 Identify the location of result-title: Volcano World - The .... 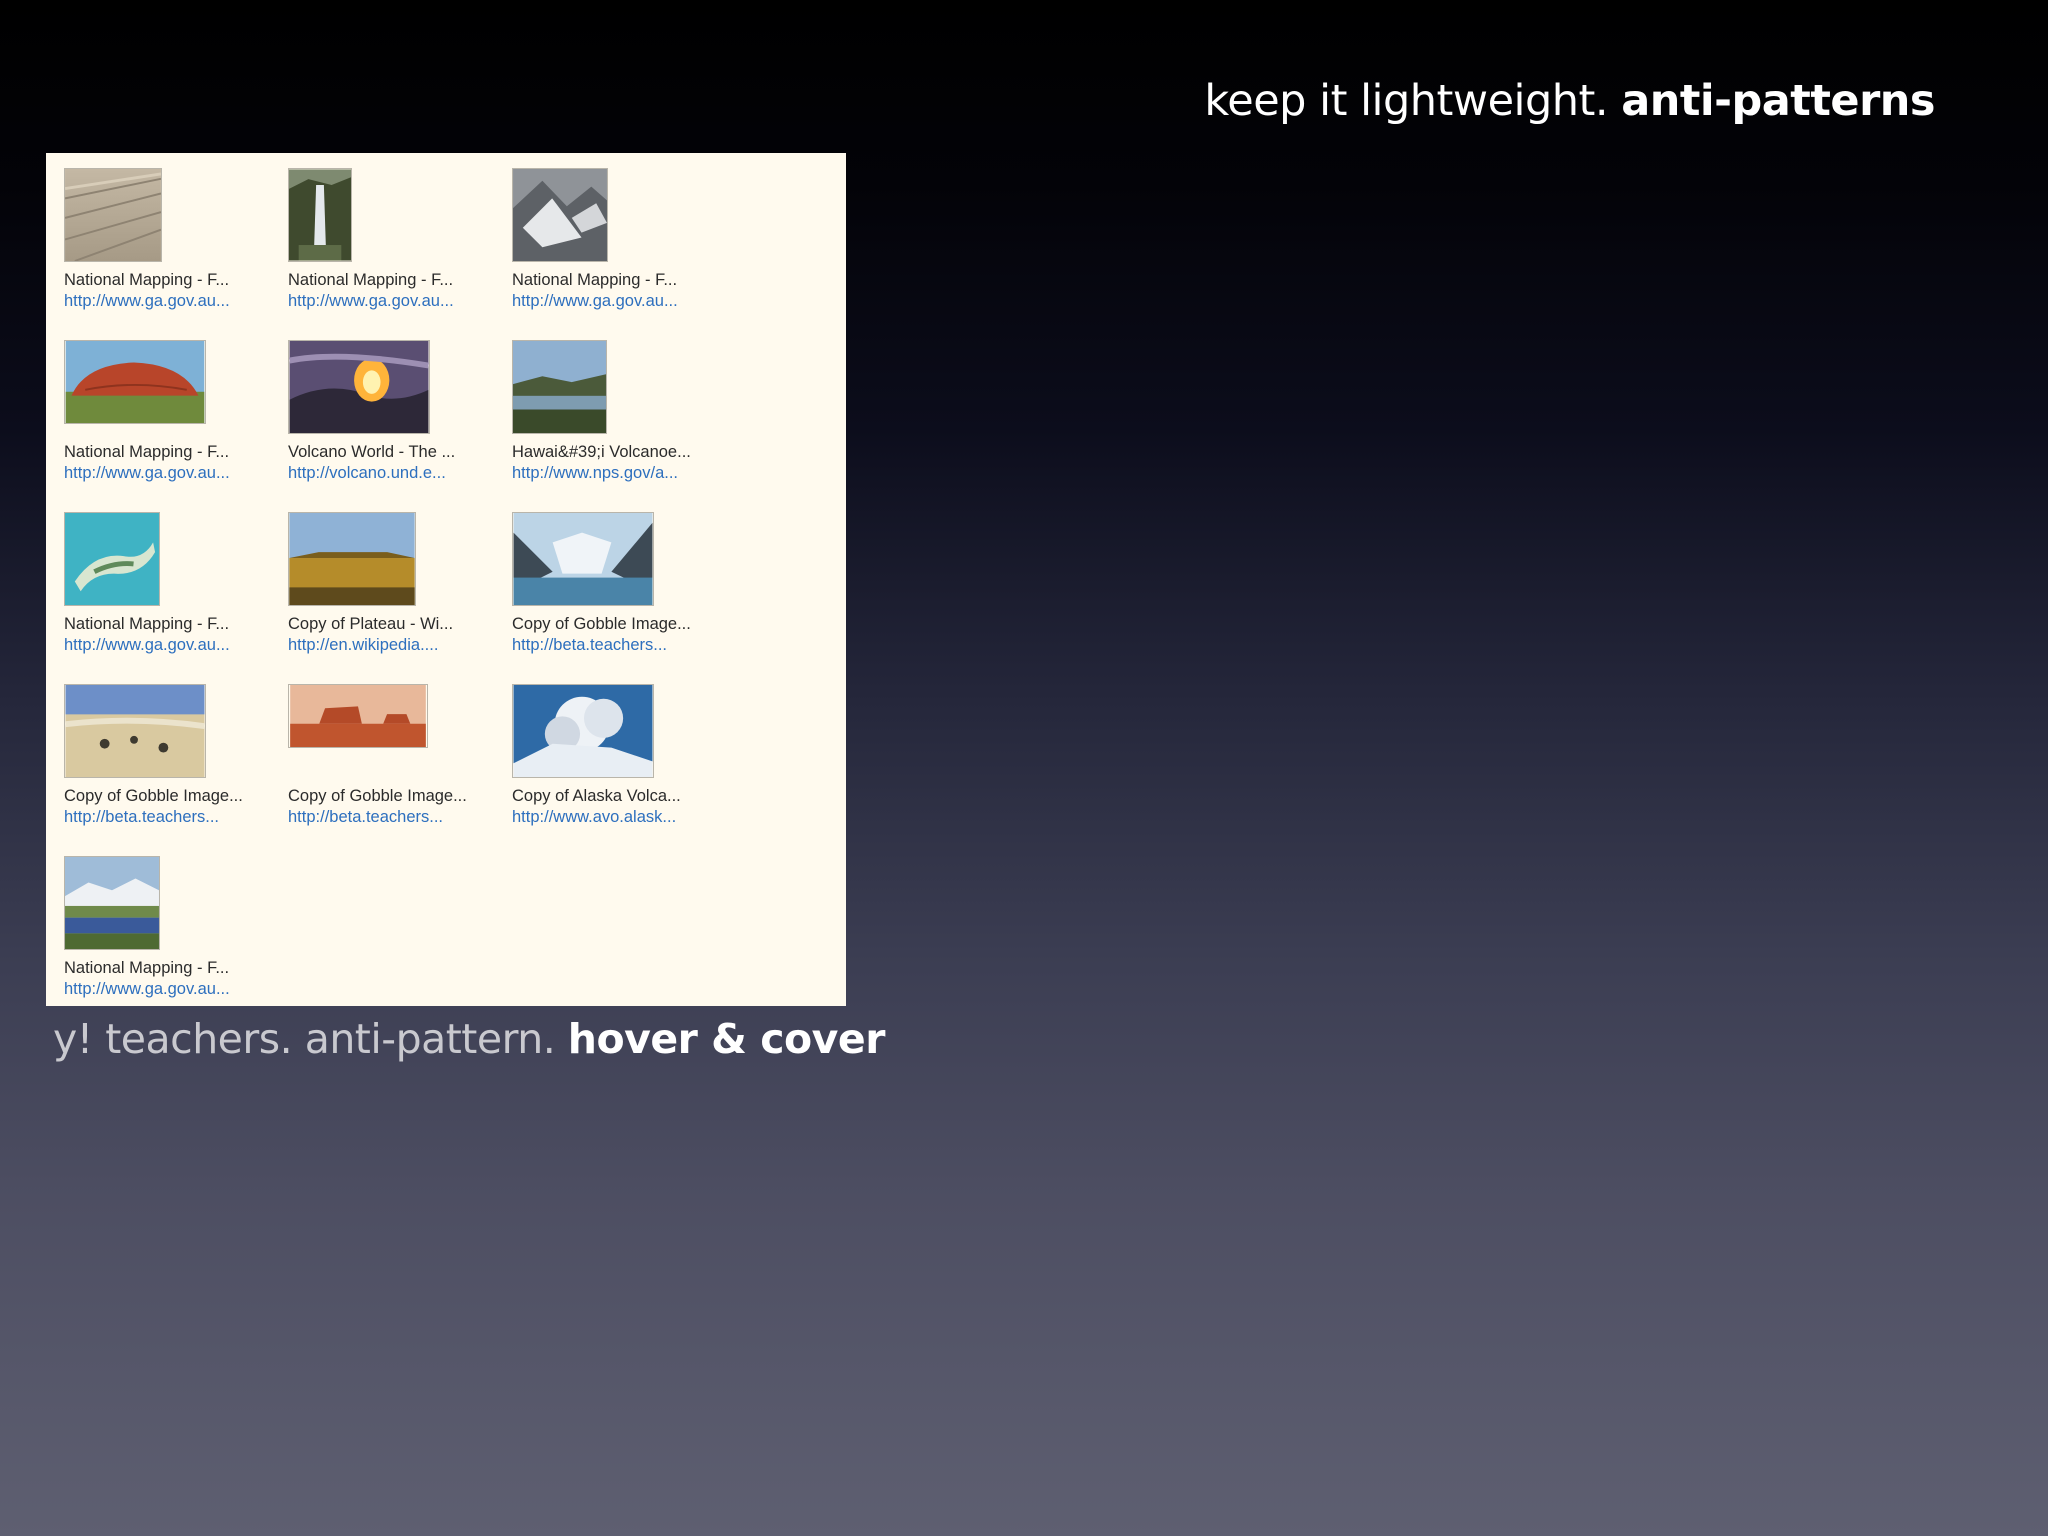
(393, 452).